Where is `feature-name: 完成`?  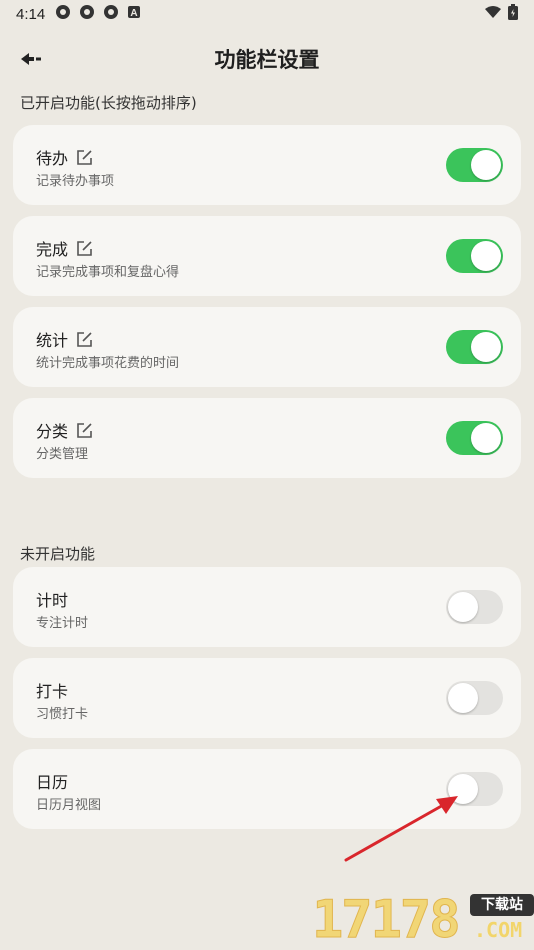 feature-name: 完成 is located at coordinates (64, 248).